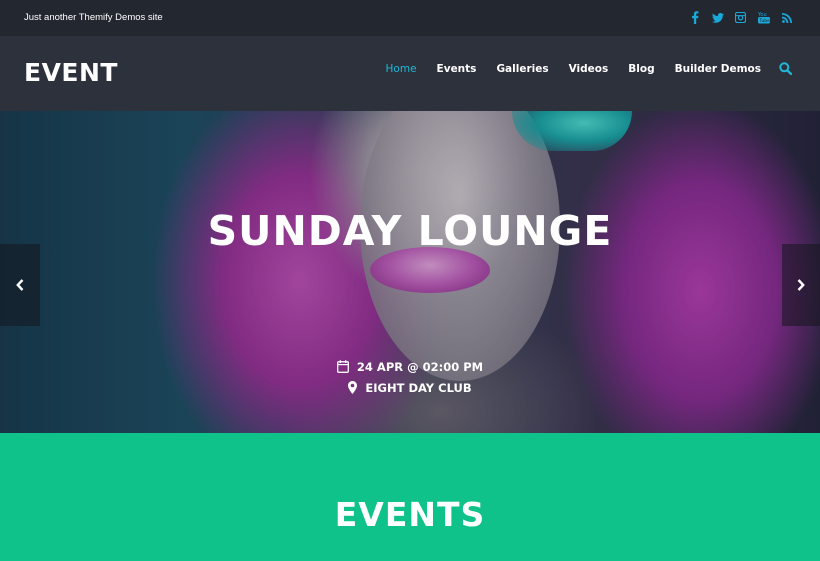  Describe the element at coordinates (418, 388) in the screenshot. I see `event-location-text: EIGHT DAY CLUB` at that location.